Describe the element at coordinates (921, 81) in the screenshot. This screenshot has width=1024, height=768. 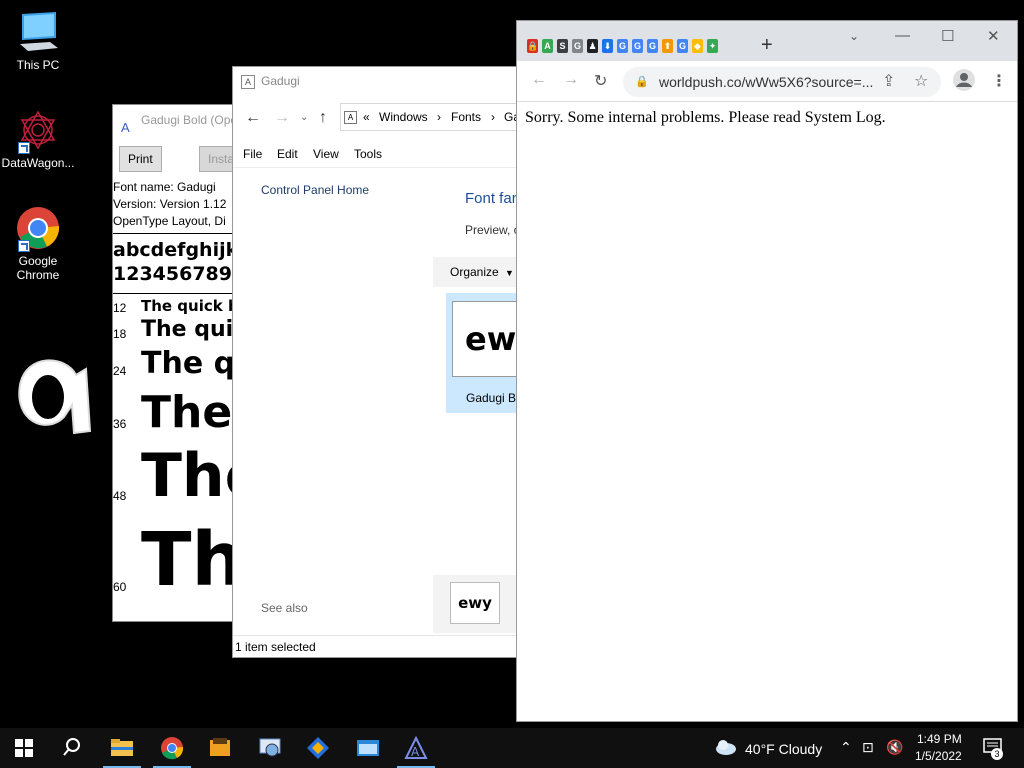
I see `bookmark-star-icon: ☆` at that location.